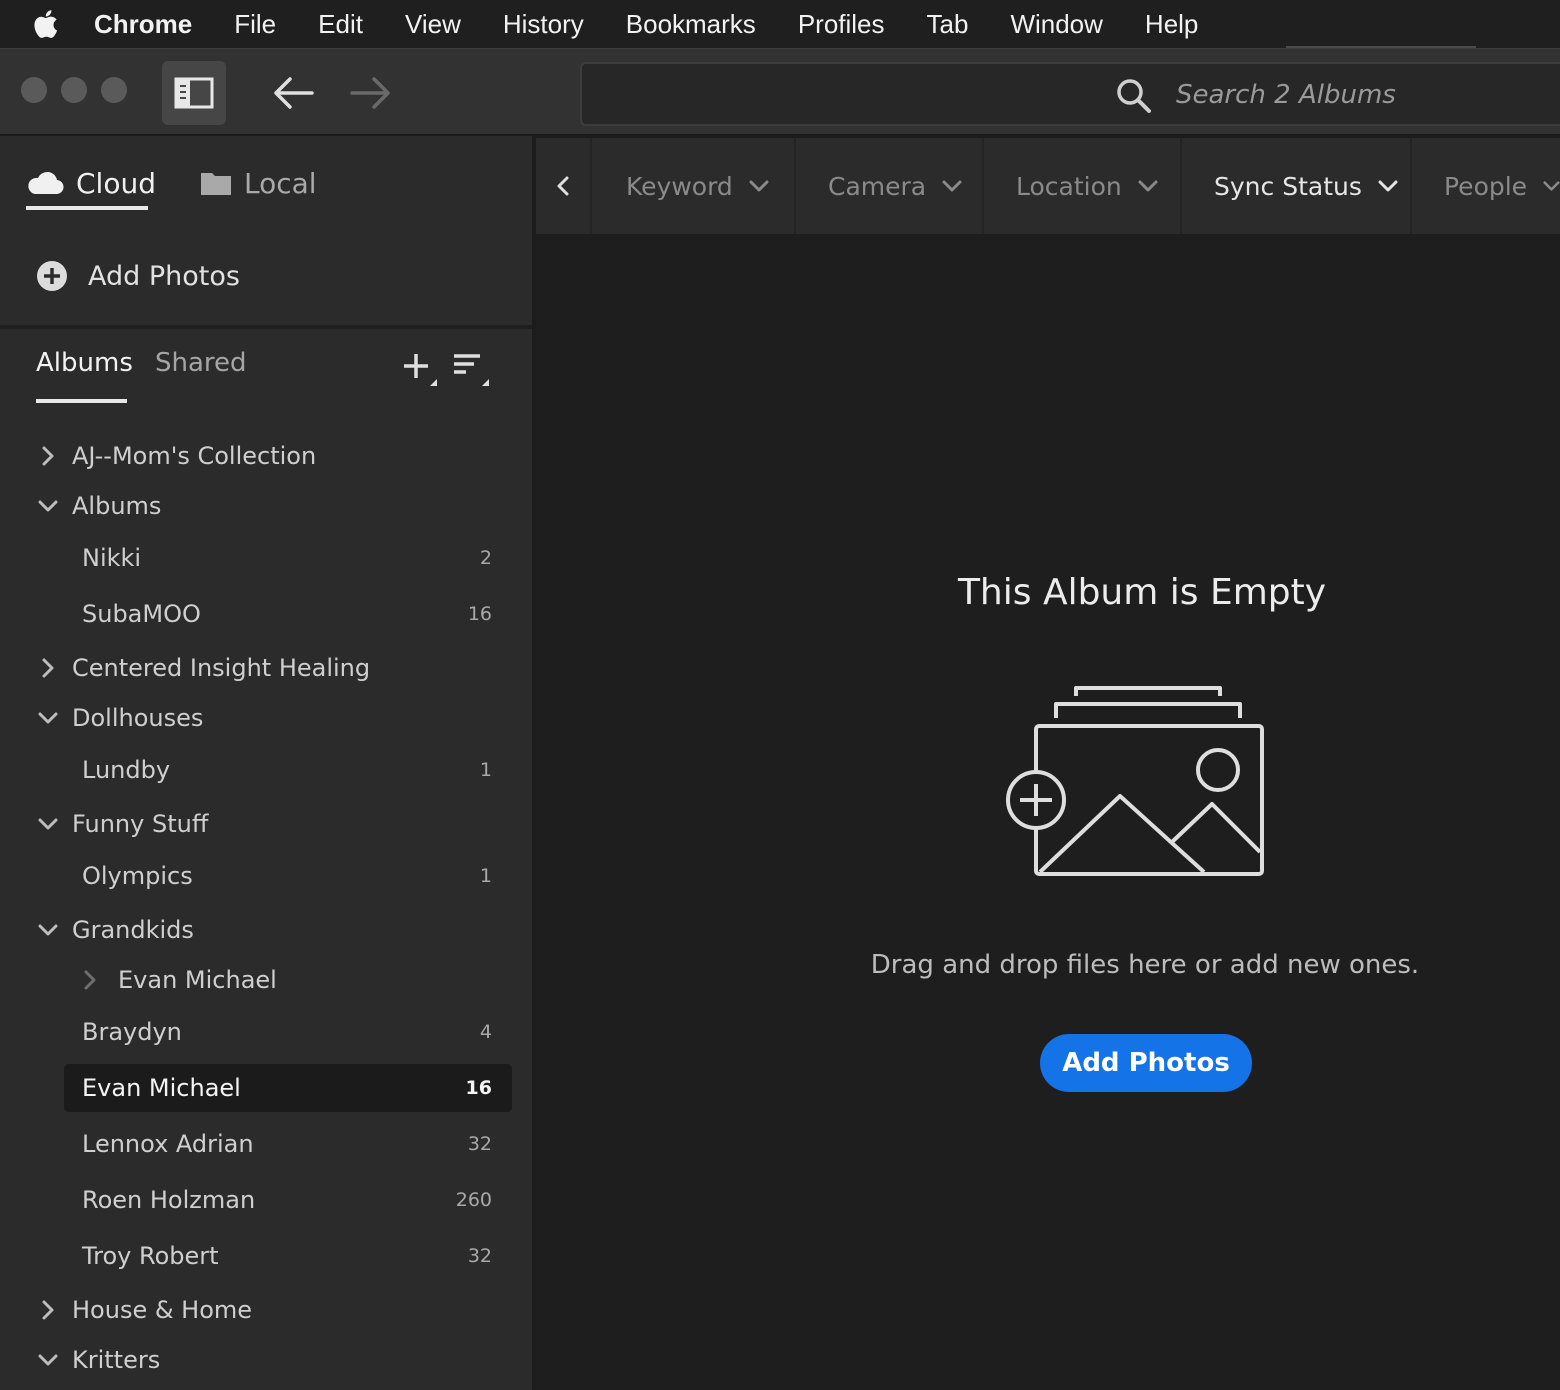 The height and width of the screenshot is (1390, 1560). Describe the element at coordinates (1070, 94) in the screenshot. I see `search-input: Search 2 Albums` at that location.